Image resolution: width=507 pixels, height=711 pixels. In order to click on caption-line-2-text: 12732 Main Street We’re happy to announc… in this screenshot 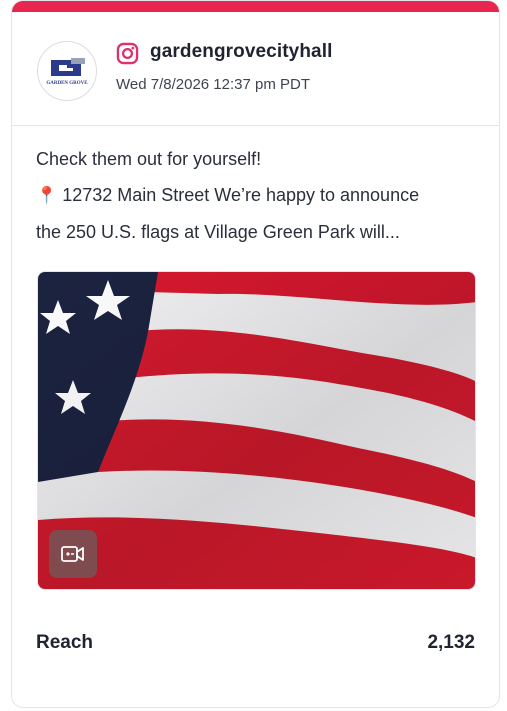, I will do `click(241, 195)`.